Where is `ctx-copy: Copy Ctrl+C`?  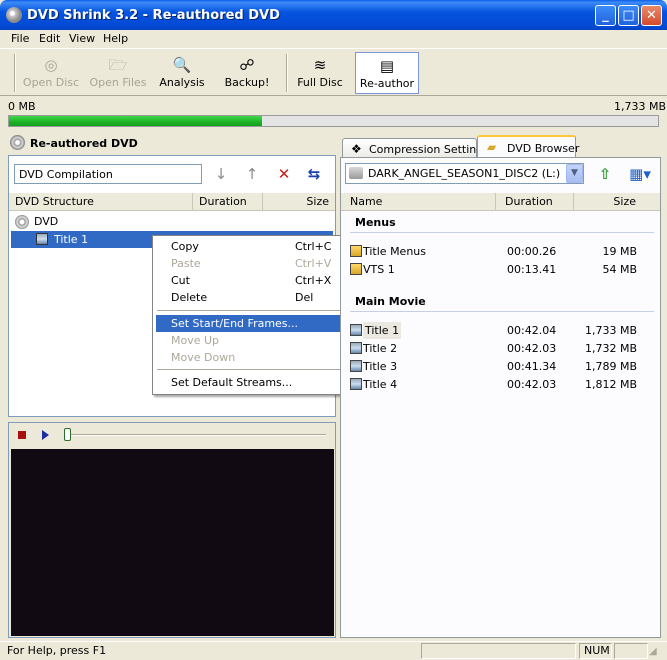 ctx-copy: Copy Ctrl+C is located at coordinates (250, 246).